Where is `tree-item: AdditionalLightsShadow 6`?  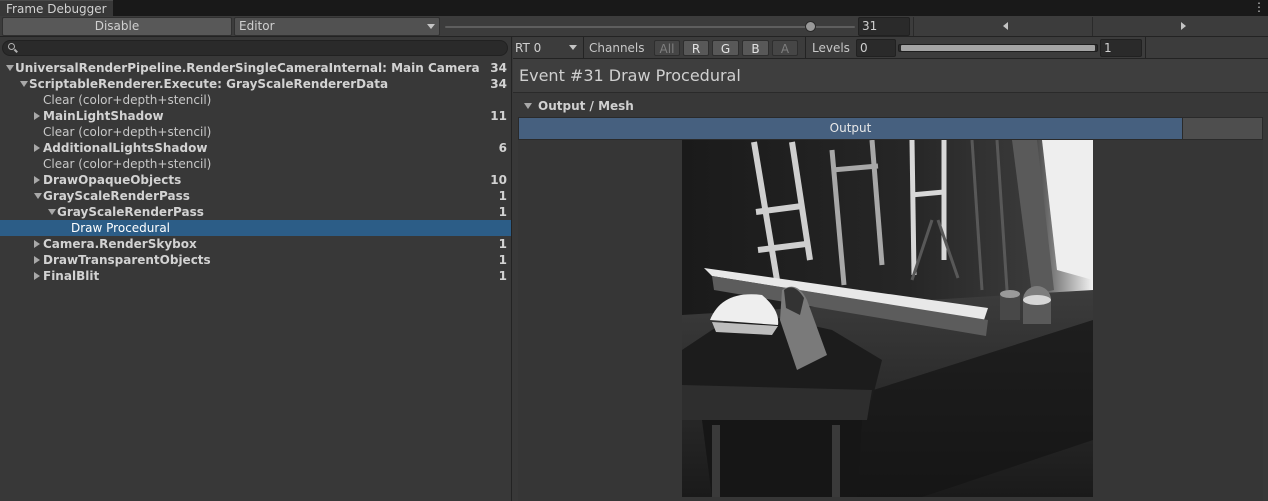 tree-item: AdditionalLightsShadow 6 is located at coordinates (255, 148).